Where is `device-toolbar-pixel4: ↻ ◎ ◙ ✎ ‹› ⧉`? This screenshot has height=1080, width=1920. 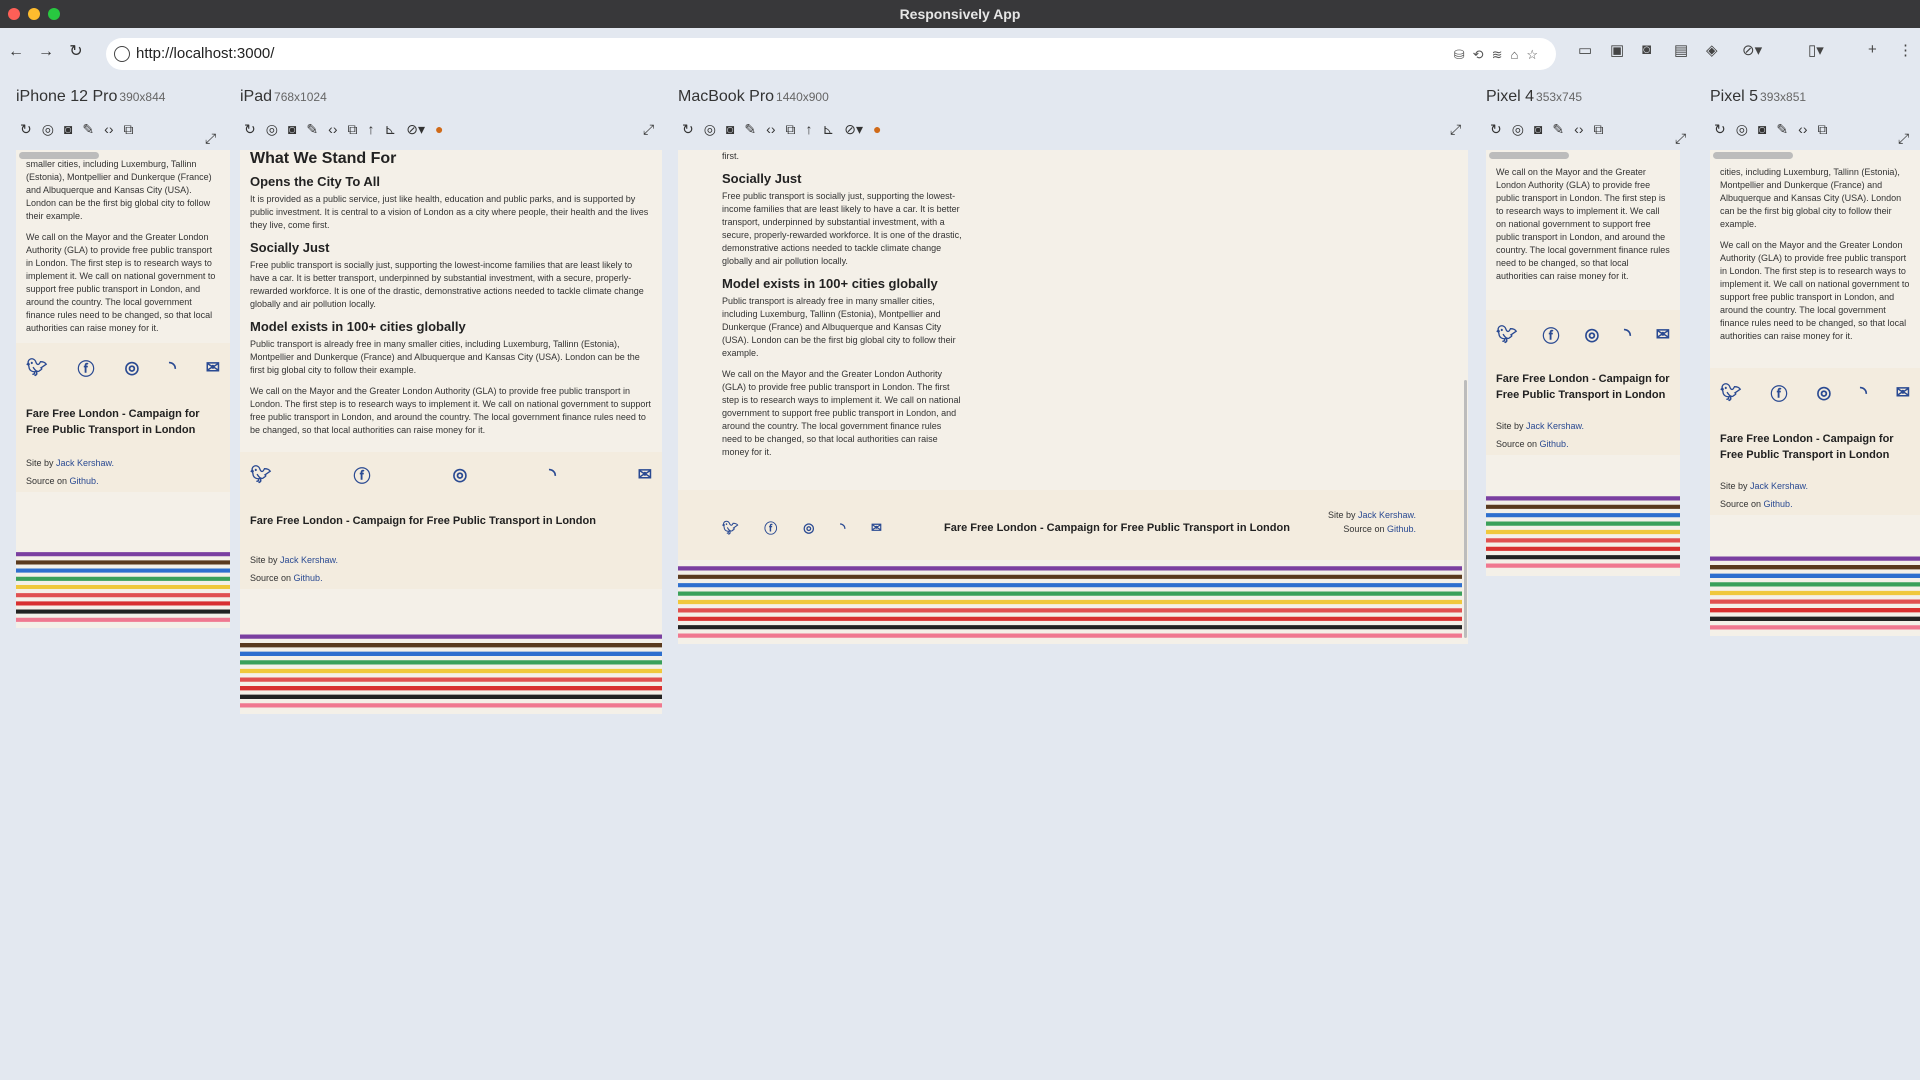 device-toolbar-pixel4: ↻ ◎ ◙ ✎ ‹› ⧉ is located at coordinates (1551, 130).